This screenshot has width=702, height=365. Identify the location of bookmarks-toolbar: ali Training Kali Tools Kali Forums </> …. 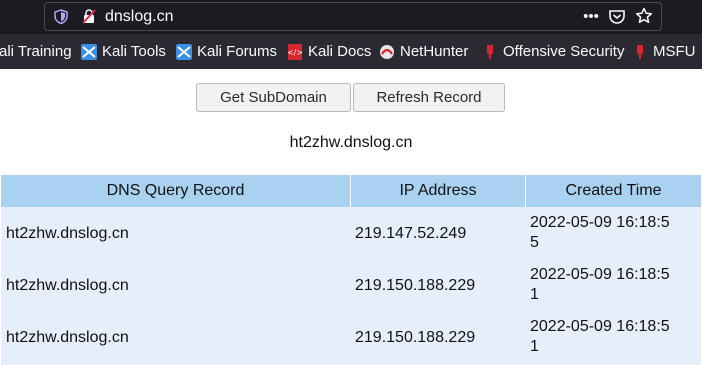
(351, 51).